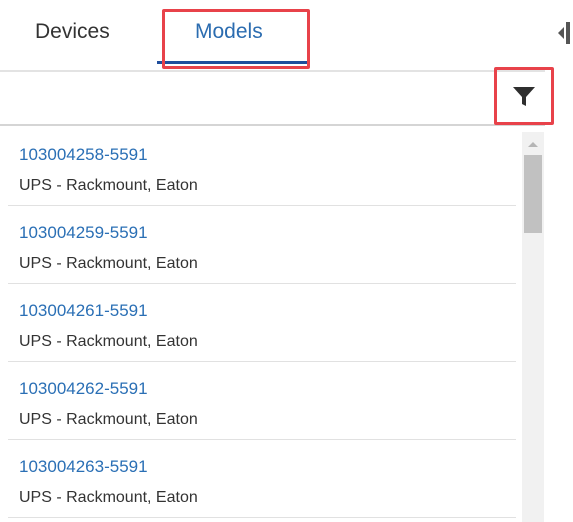 Image resolution: width=573 pixels, height=522 pixels. I want to click on model-id-link: 103004258-5591, so click(83, 155).